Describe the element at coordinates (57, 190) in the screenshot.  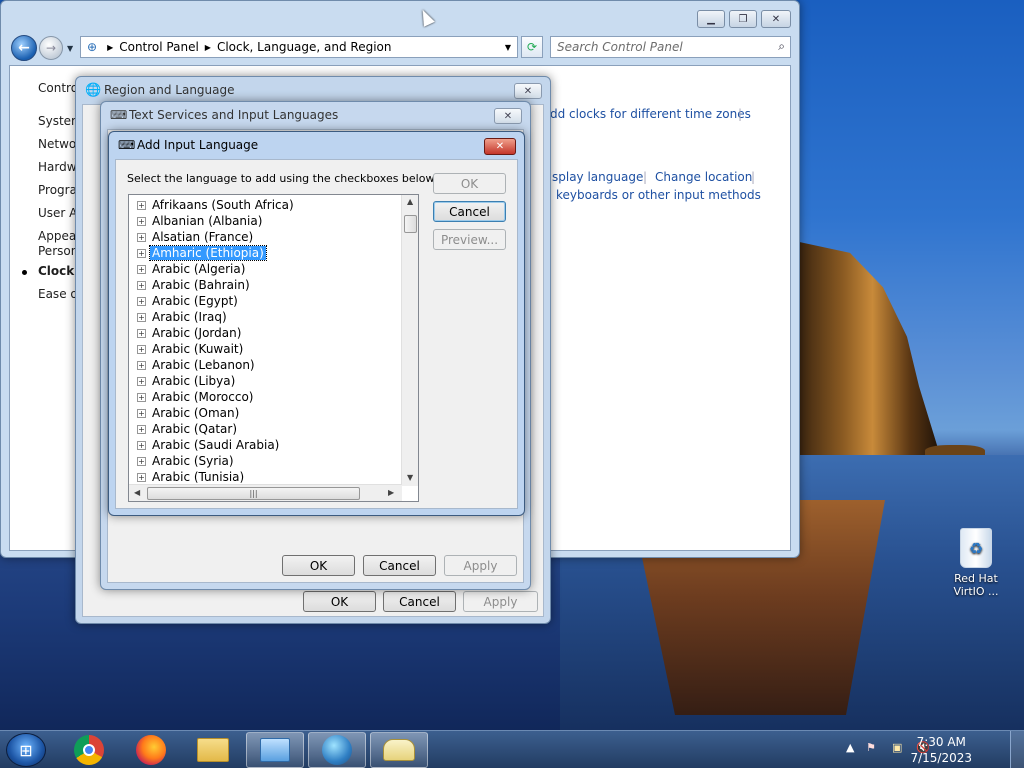
I see `sidebar-item-programs: Progra` at that location.